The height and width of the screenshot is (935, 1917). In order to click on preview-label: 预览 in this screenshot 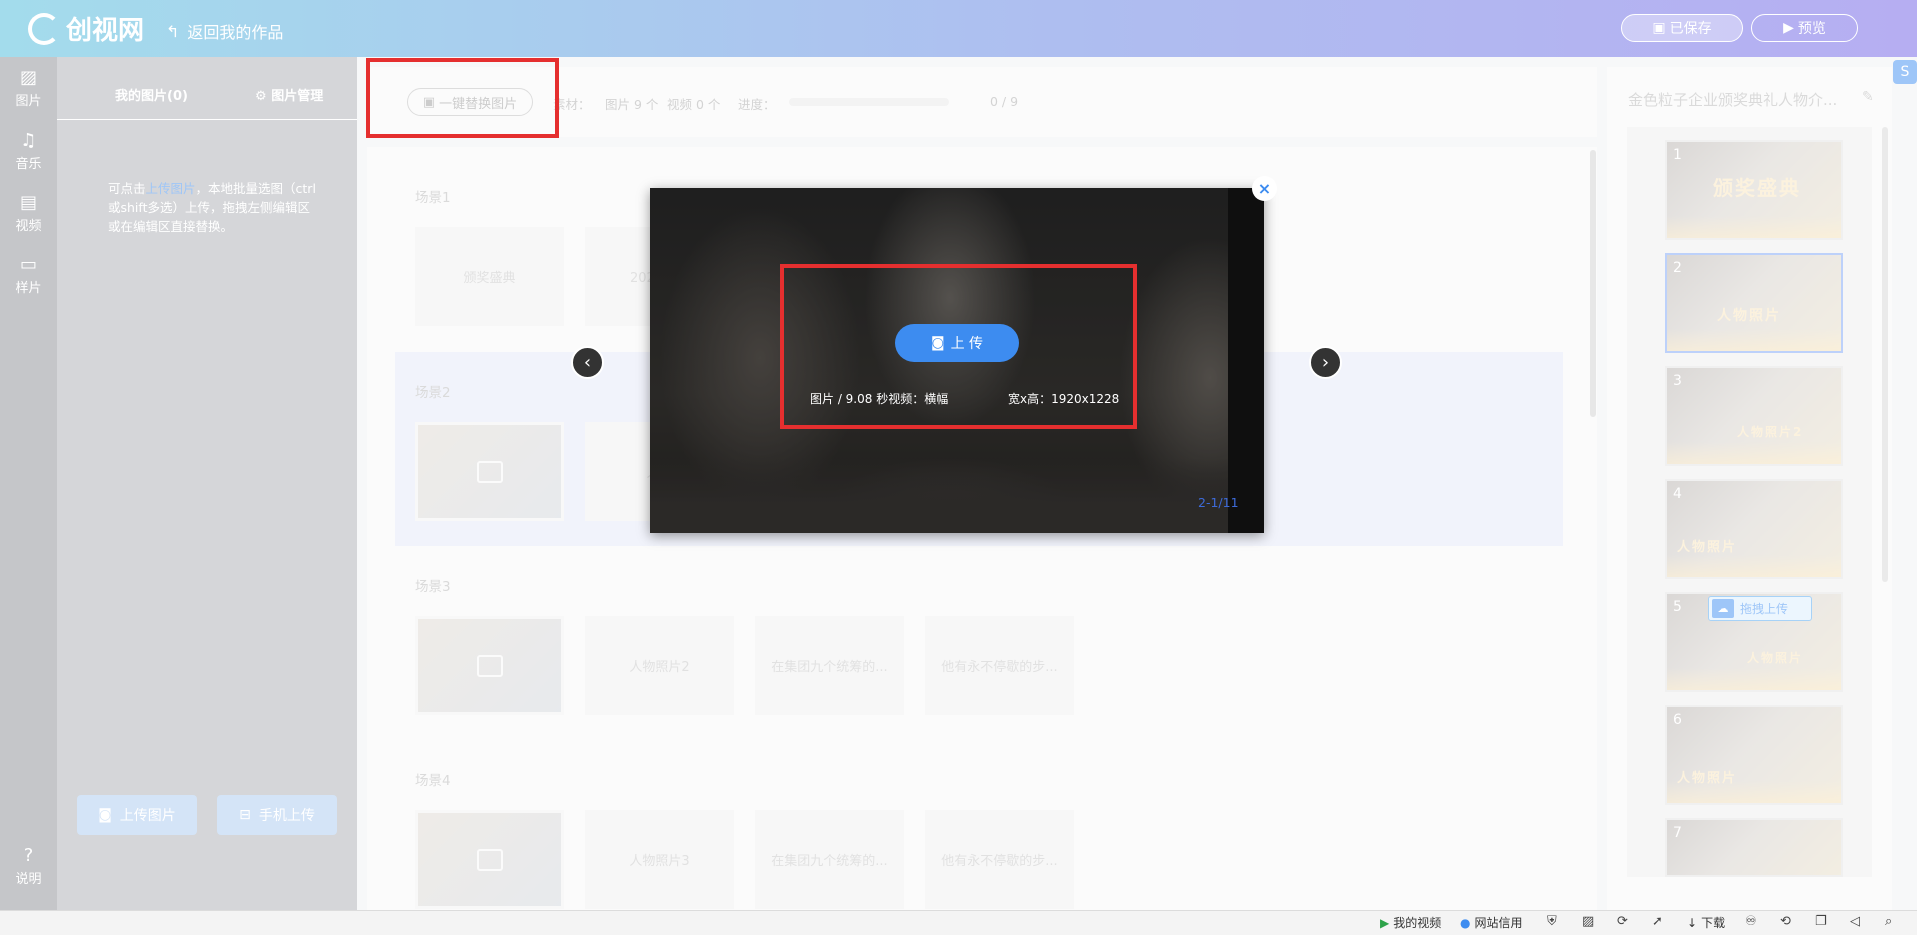, I will do `click(1811, 29)`.